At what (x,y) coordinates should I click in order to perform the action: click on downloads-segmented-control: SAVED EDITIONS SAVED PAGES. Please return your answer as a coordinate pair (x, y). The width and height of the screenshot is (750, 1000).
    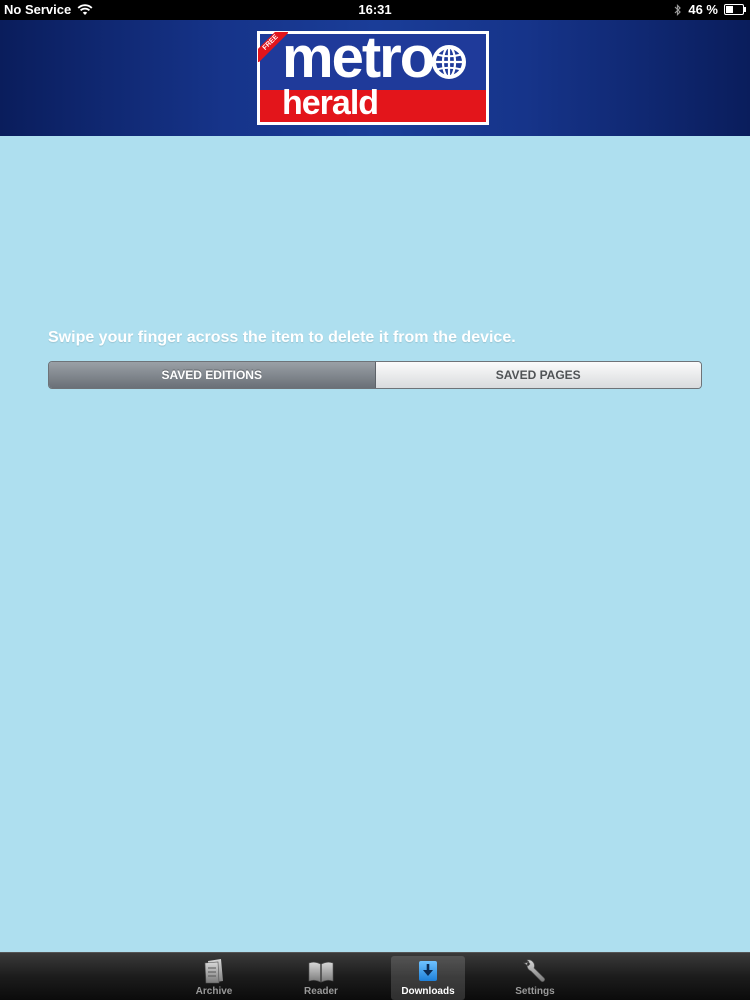
    Looking at the image, I should click on (375, 375).